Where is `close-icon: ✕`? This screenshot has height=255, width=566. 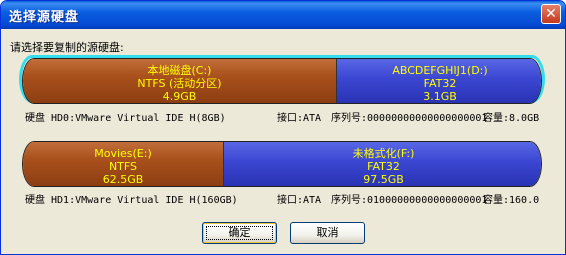
close-icon: ✕ is located at coordinates (551, 14).